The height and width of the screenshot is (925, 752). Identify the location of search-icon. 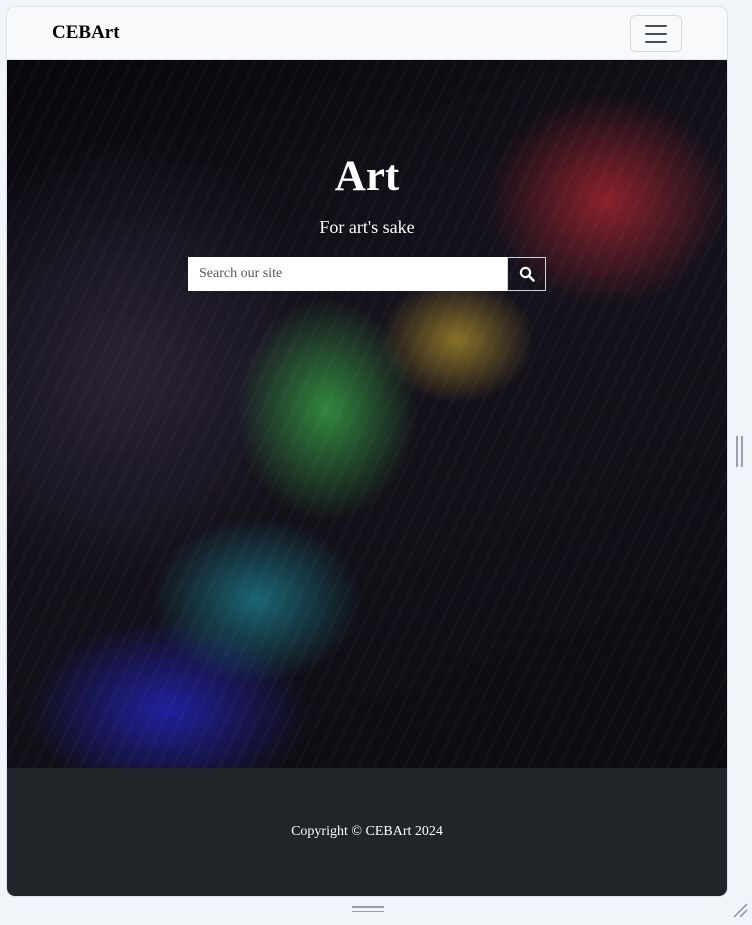
(527, 274).